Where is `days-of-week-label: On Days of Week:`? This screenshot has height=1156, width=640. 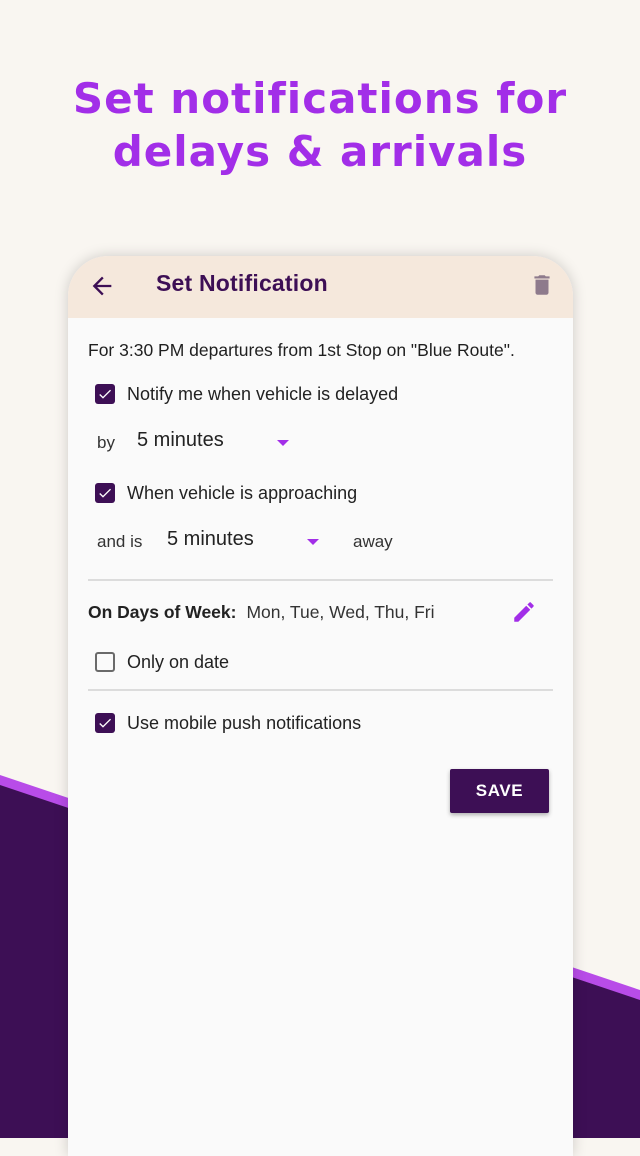
days-of-week-label: On Days of Week: is located at coordinates (162, 612).